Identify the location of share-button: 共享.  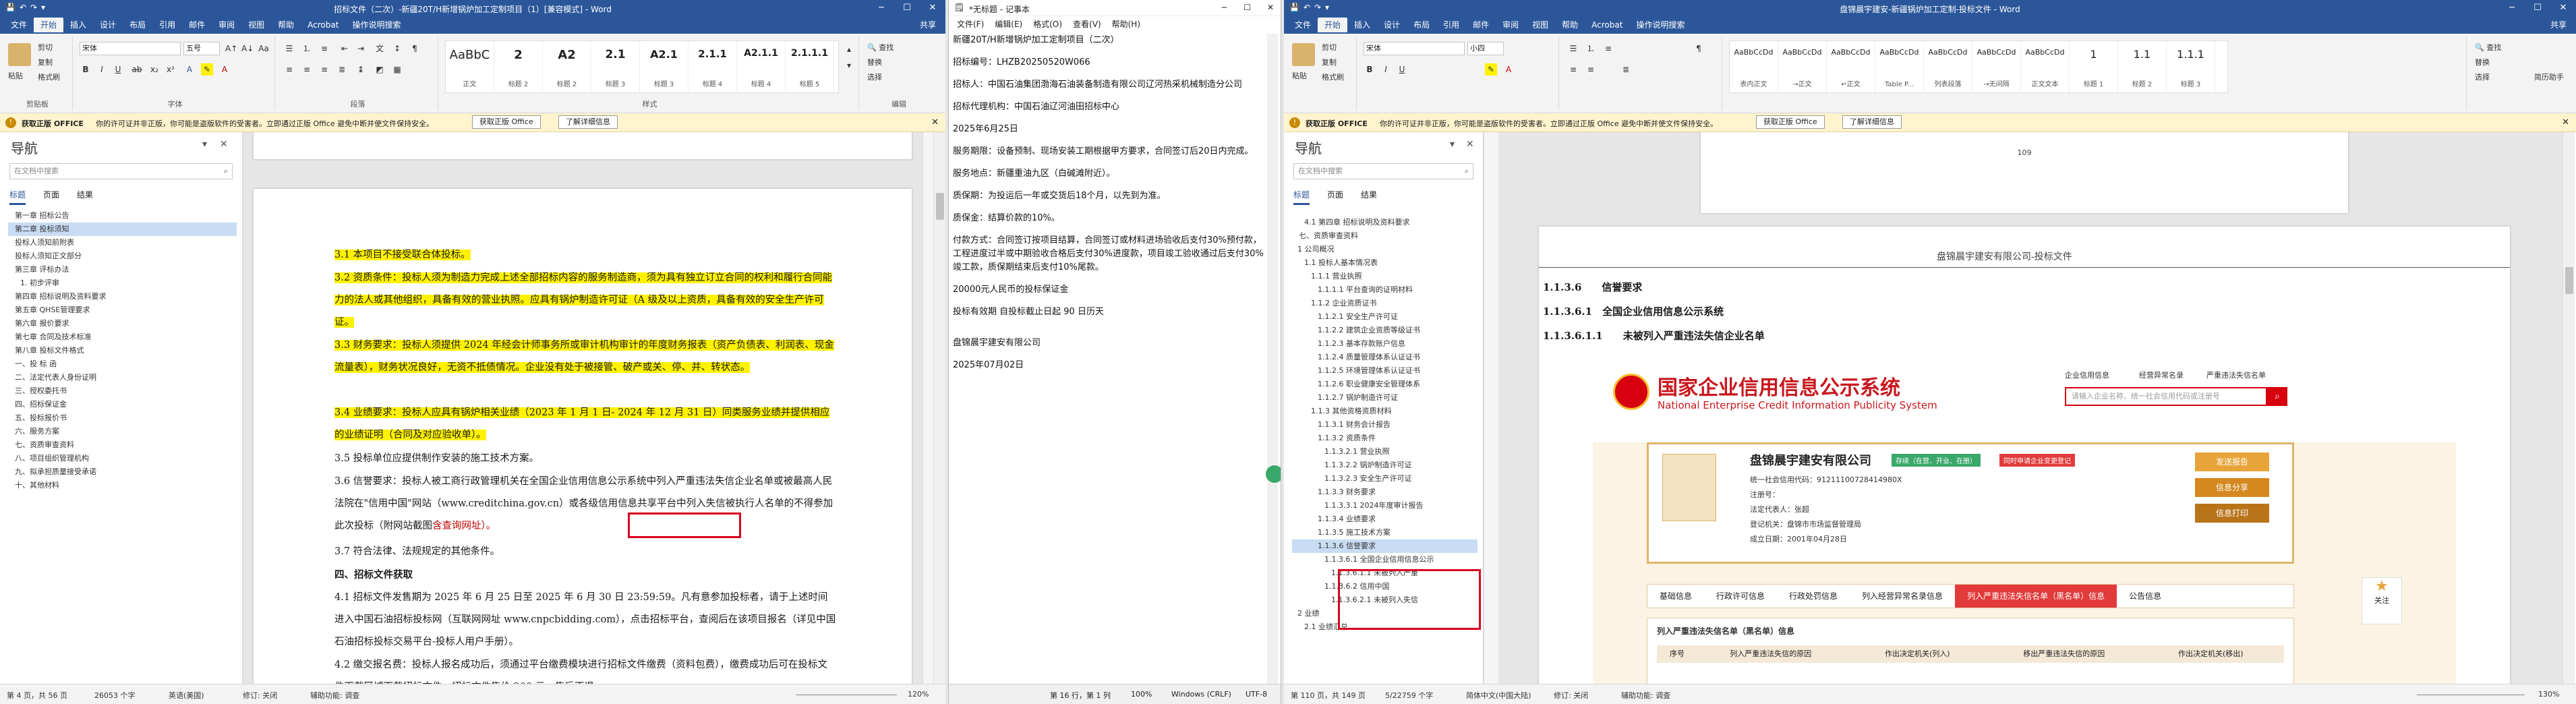
(929, 25).